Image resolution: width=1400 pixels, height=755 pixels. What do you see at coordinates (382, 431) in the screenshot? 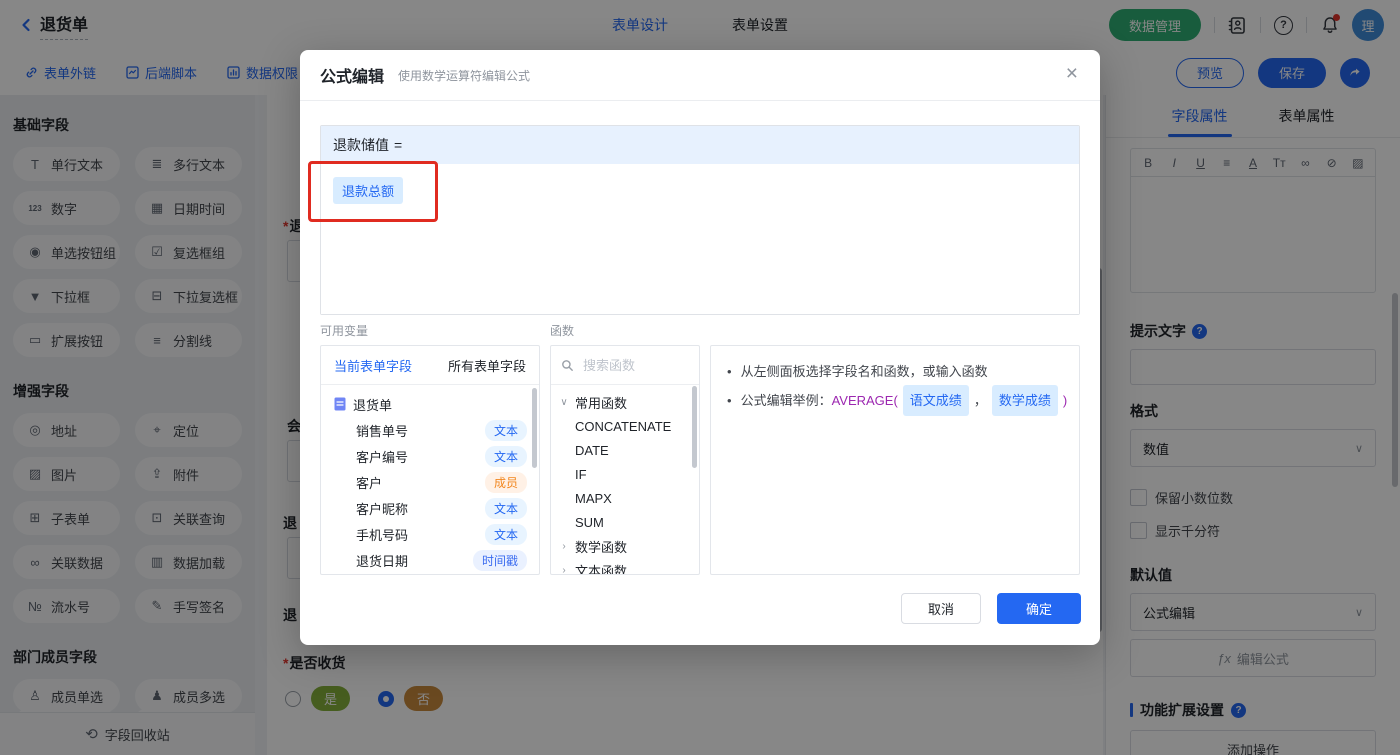
I see `variable-name: 销售单号` at bounding box center [382, 431].